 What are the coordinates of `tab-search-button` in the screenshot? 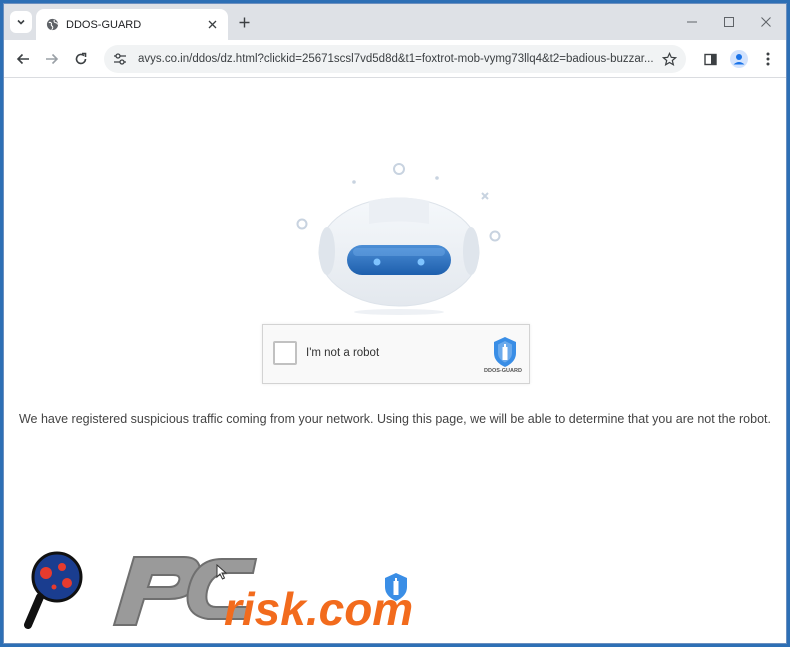 It's located at (21, 22).